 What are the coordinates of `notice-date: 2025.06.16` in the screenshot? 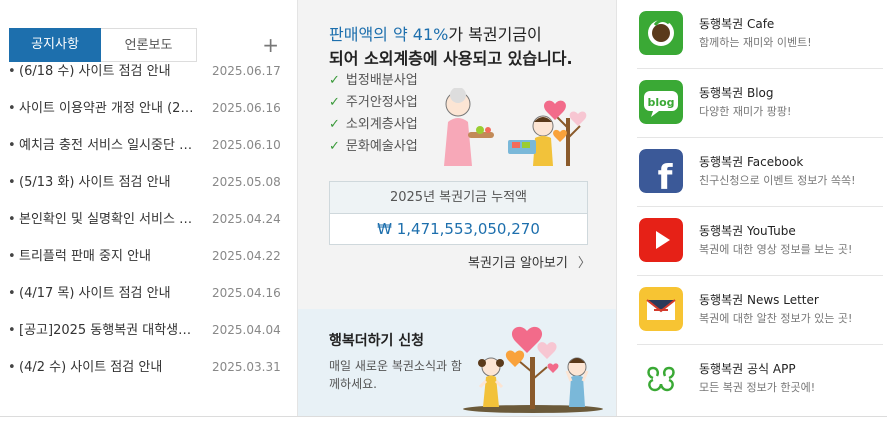 It's located at (246, 108).